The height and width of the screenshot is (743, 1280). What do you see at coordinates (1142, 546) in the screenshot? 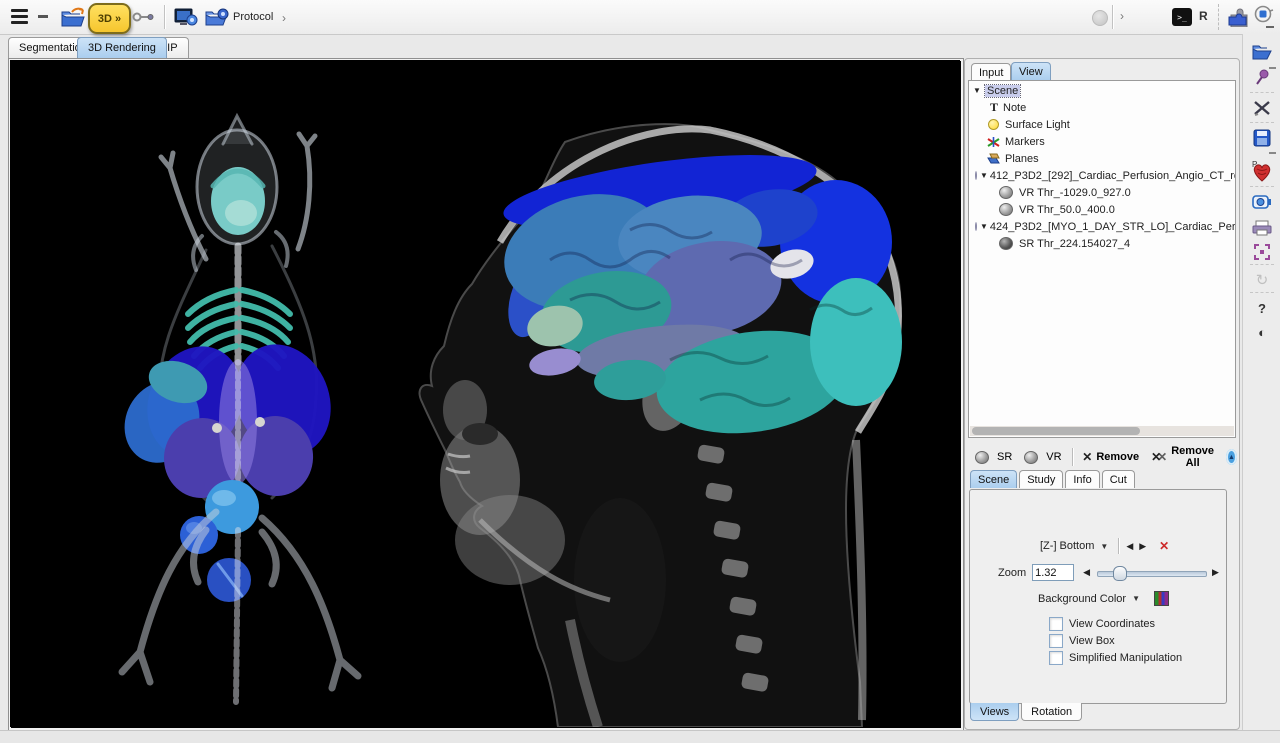
I see `next-view-button: ▶` at bounding box center [1142, 546].